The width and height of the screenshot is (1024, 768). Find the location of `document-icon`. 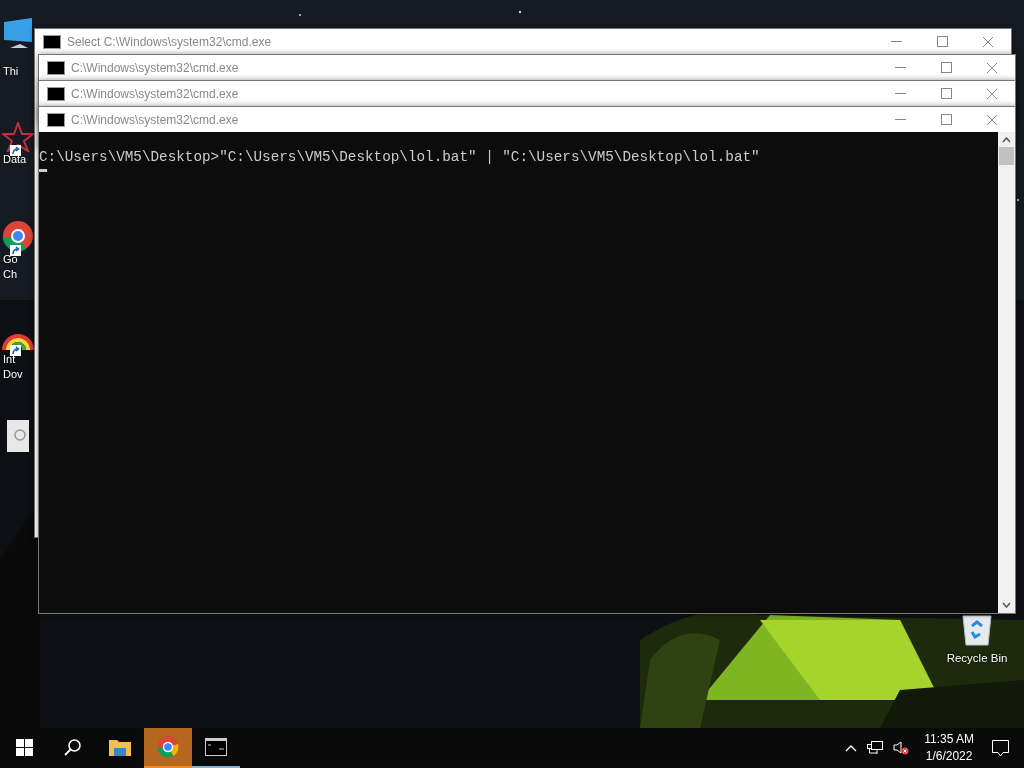

document-icon is located at coordinates (18, 436).